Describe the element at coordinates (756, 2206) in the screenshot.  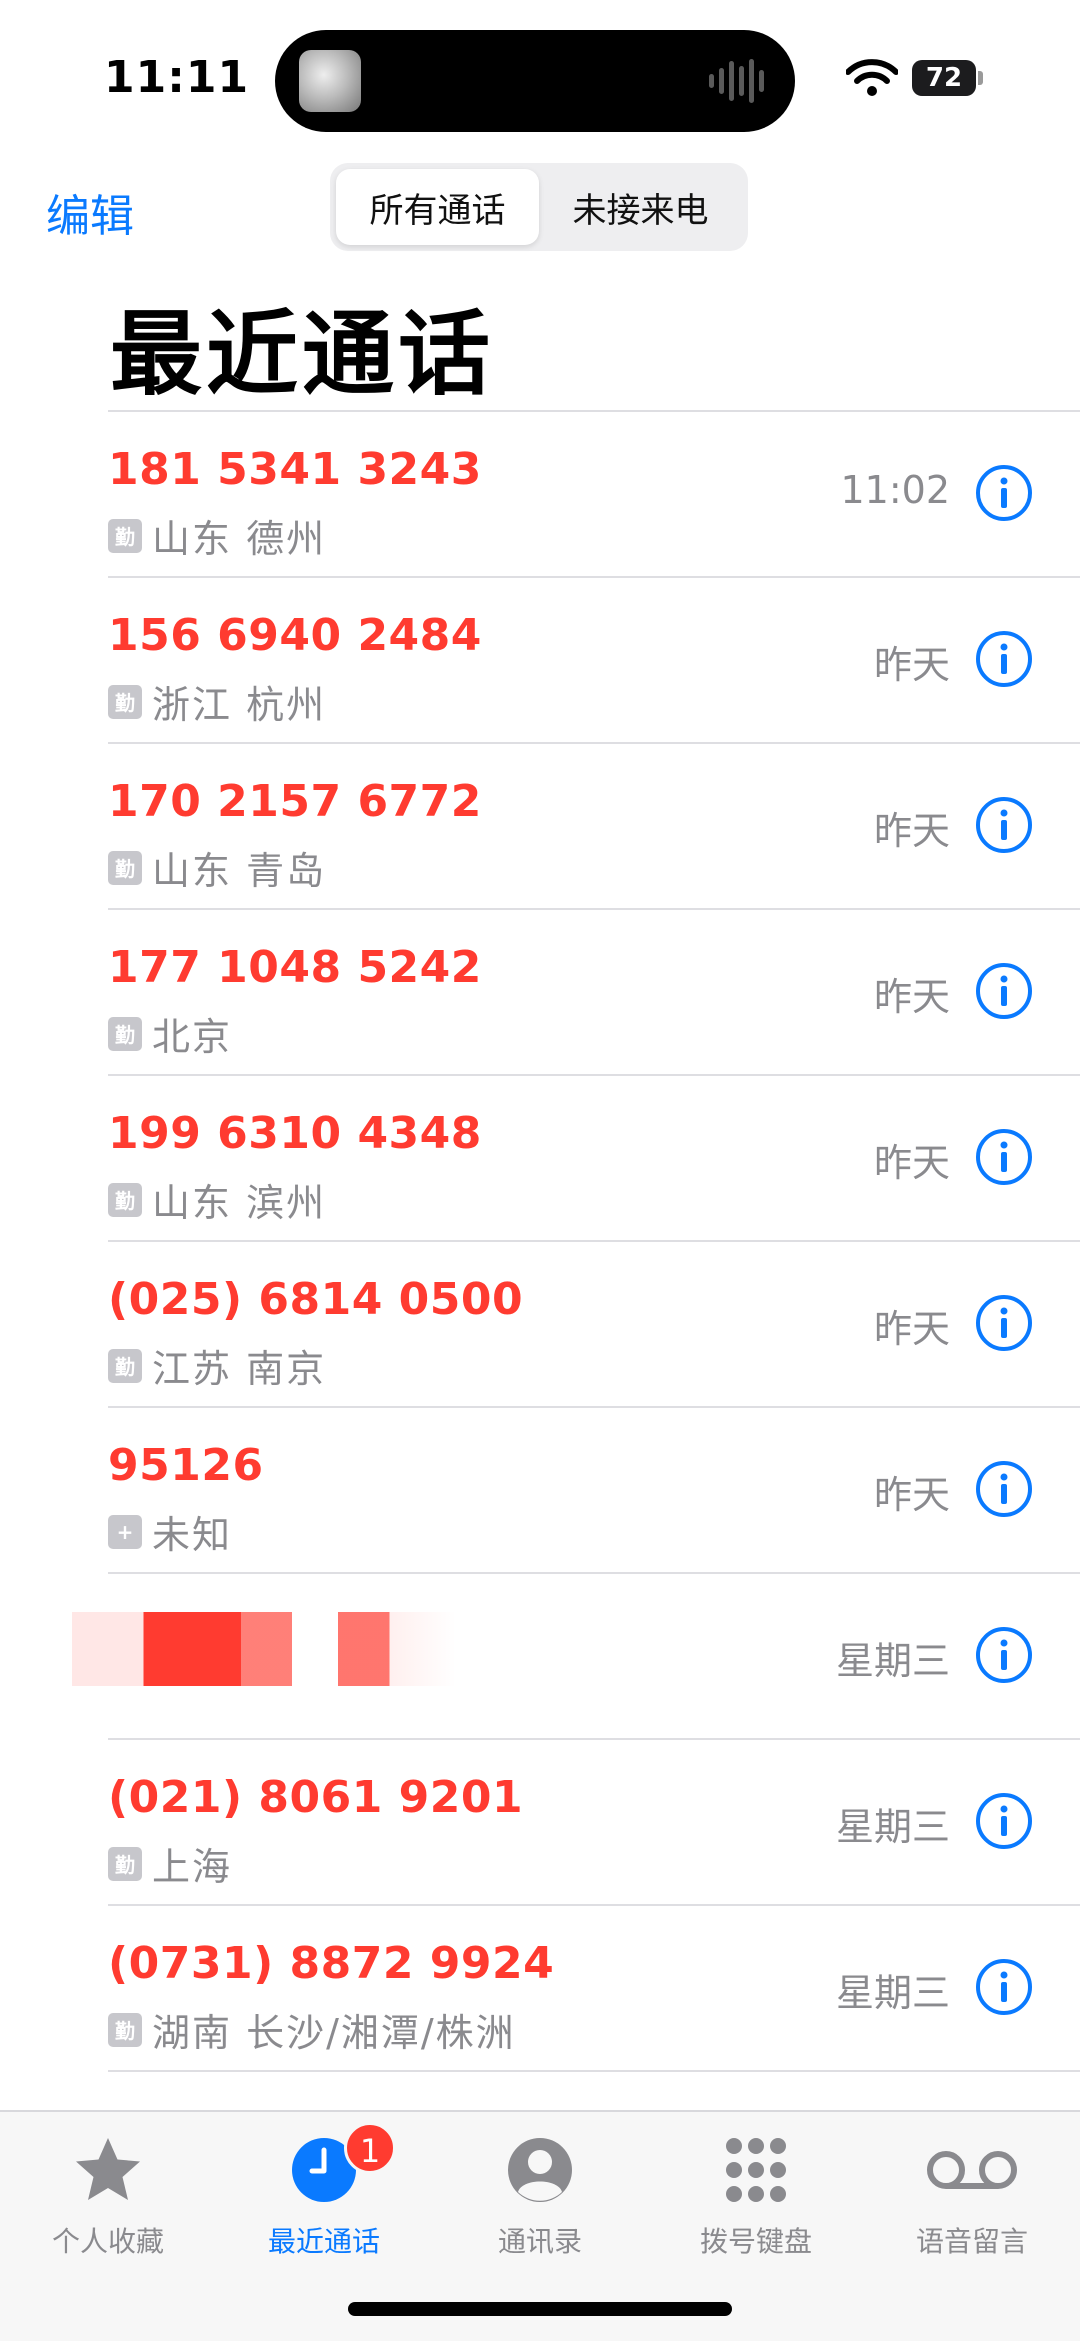
I see `tab-keypad: 拨号键盘` at that location.